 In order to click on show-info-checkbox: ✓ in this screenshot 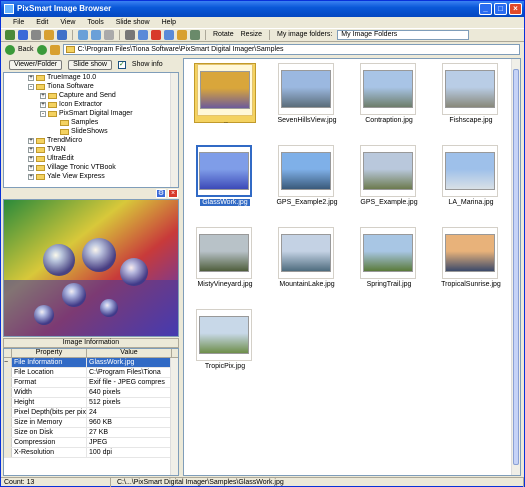, I will do `click(121, 64)`.